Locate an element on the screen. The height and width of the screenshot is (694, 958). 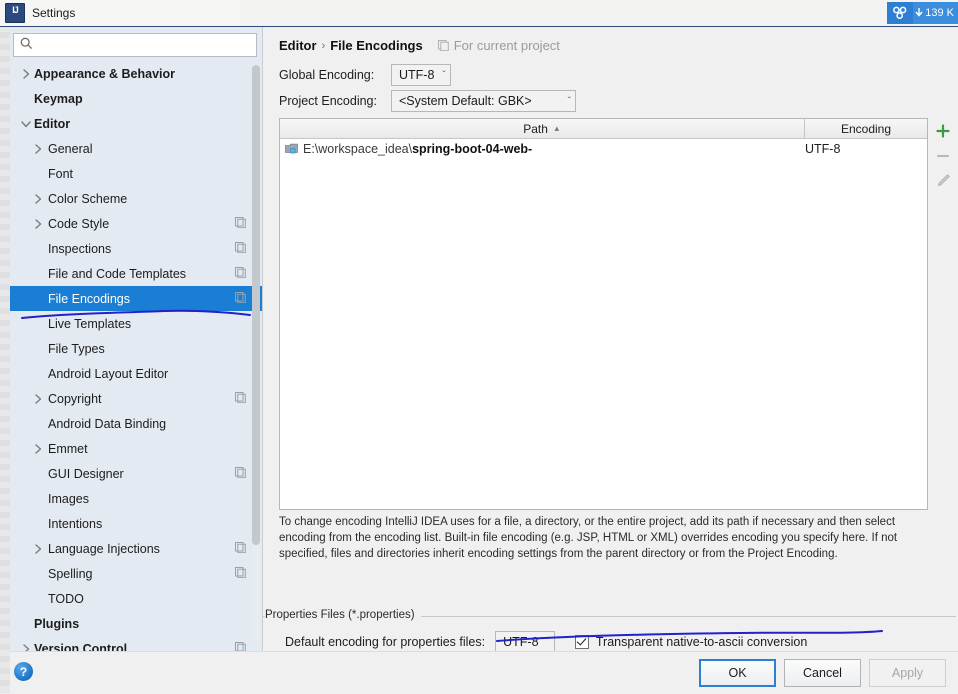
breadcrumb-current: File Encodings is located at coordinates (376, 45).